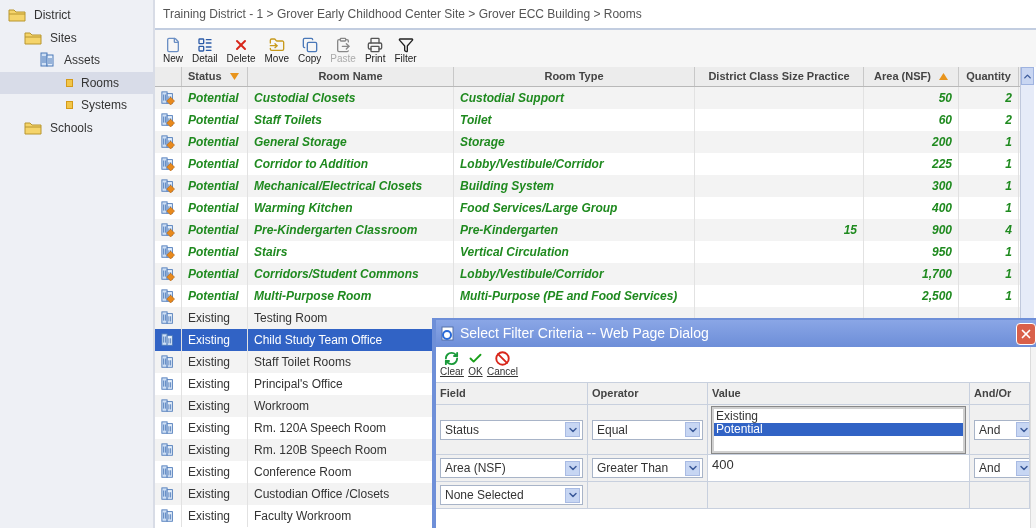 This screenshot has width=1036, height=528. What do you see at coordinates (309, 45) in the screenshot?
I see `copy-icon` at bounding box center [309, 45].